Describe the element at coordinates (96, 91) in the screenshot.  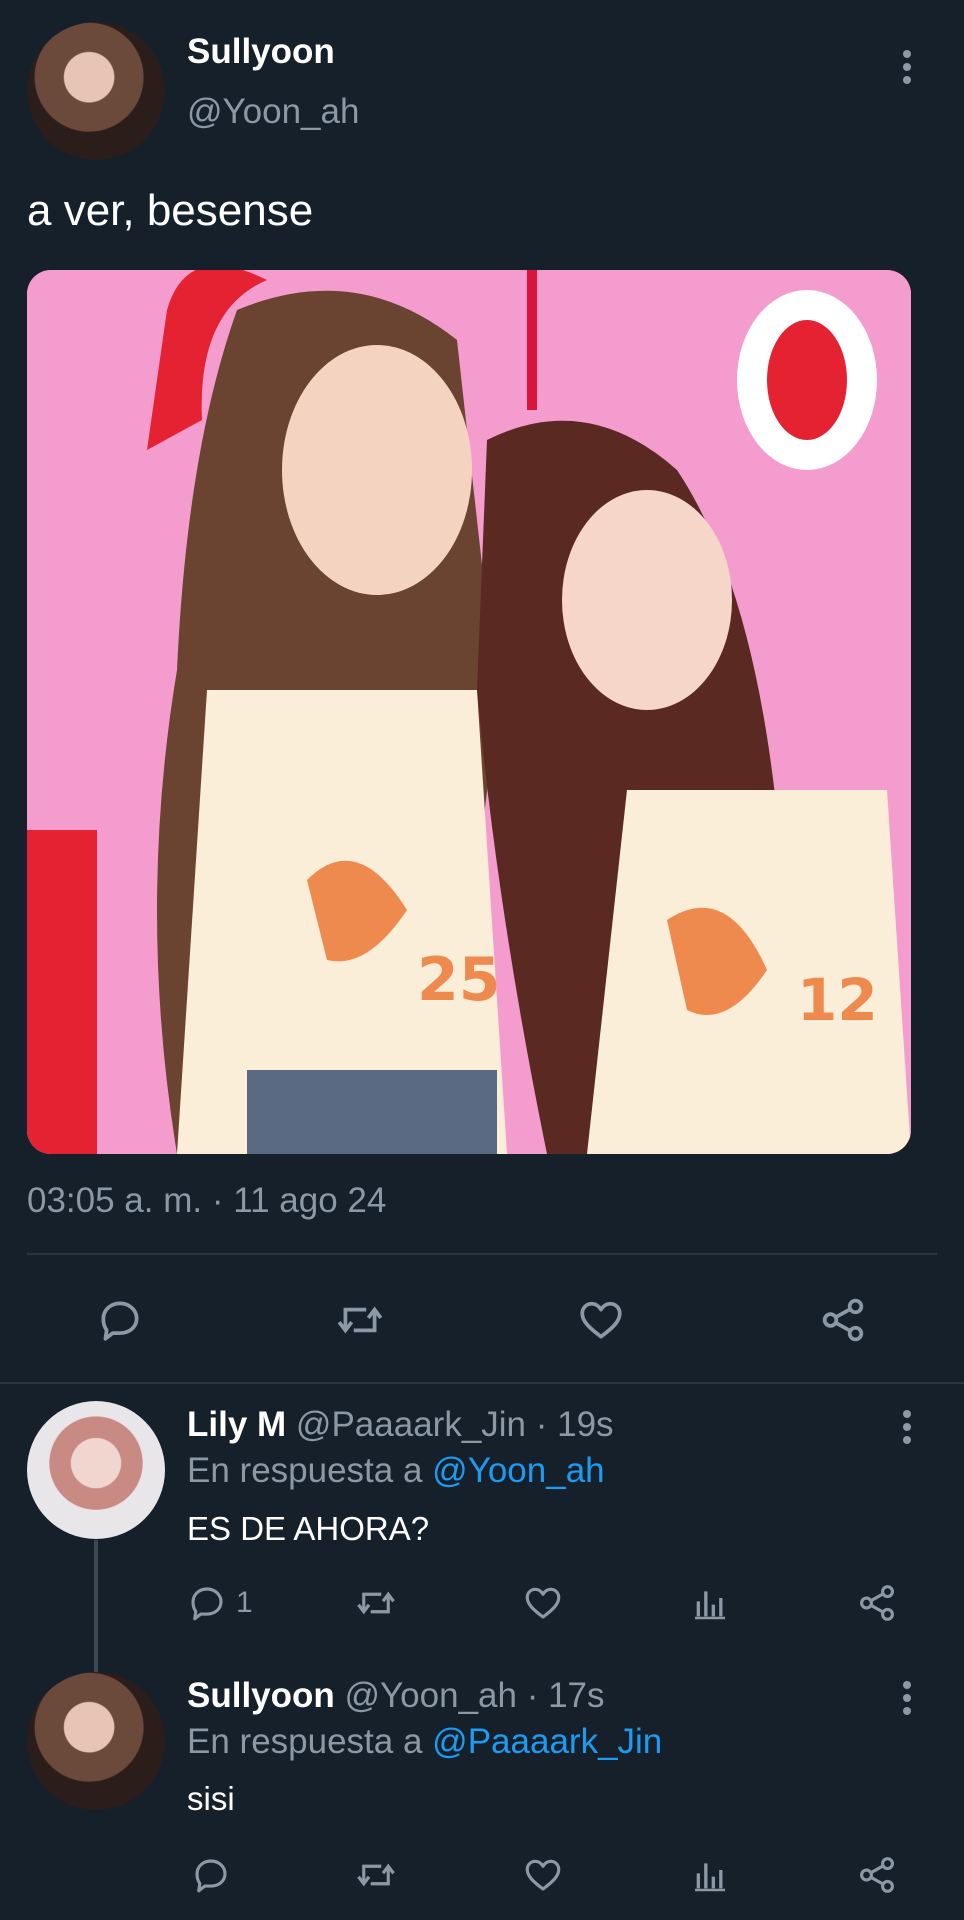
I see `author-avatar` at that location.